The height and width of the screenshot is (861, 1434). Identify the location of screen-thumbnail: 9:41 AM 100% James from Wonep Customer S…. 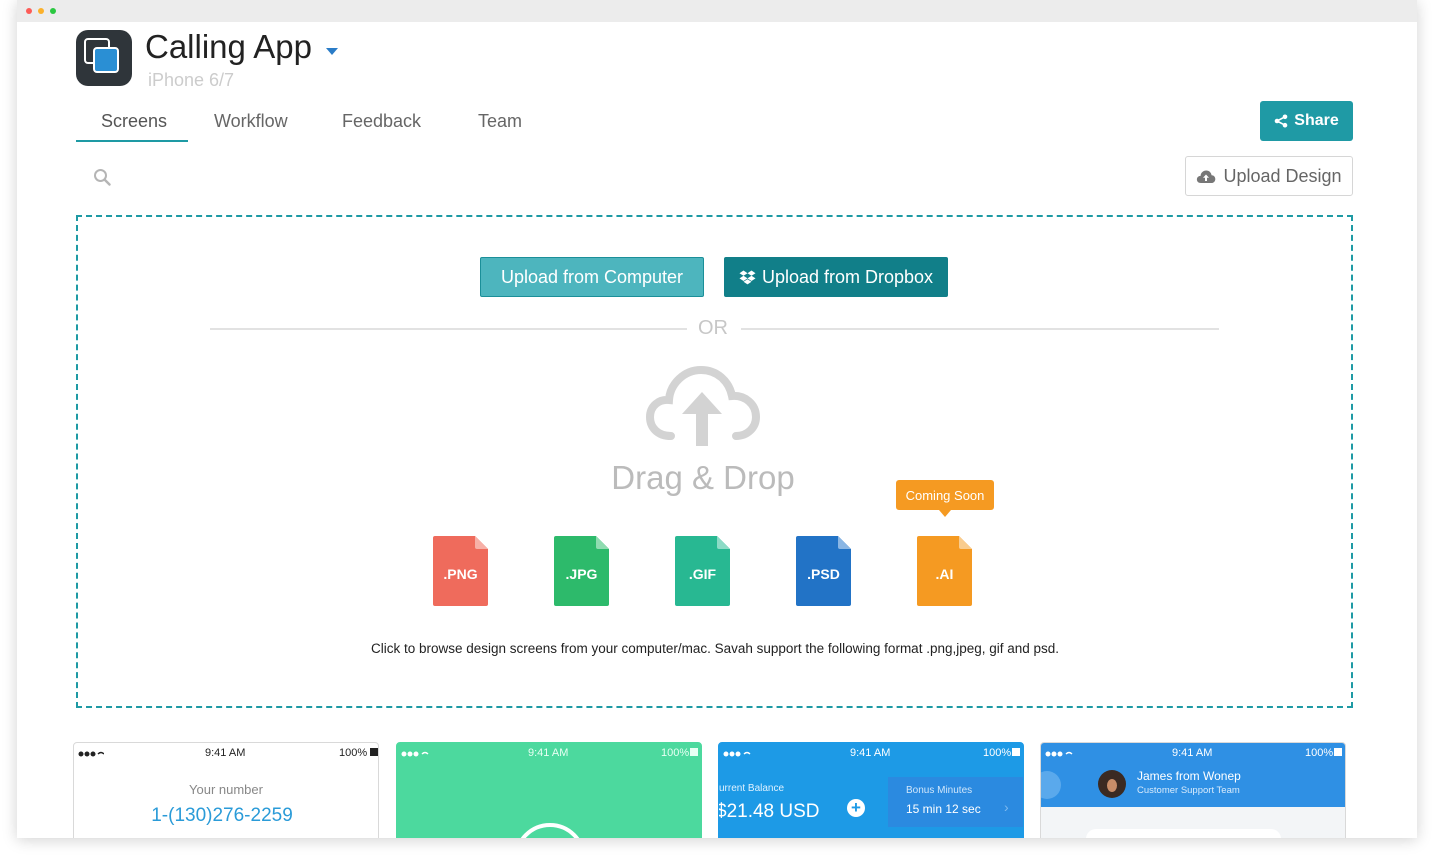
(1193, 790).